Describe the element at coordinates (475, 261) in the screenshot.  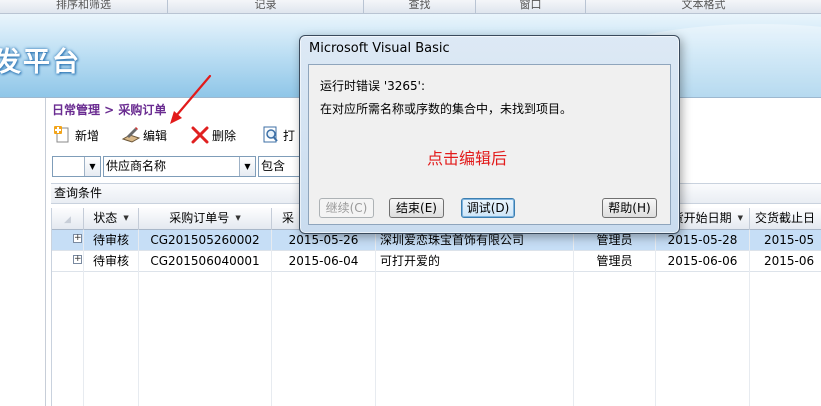
I see `cell-supplier: 可打开爱的` at that location.